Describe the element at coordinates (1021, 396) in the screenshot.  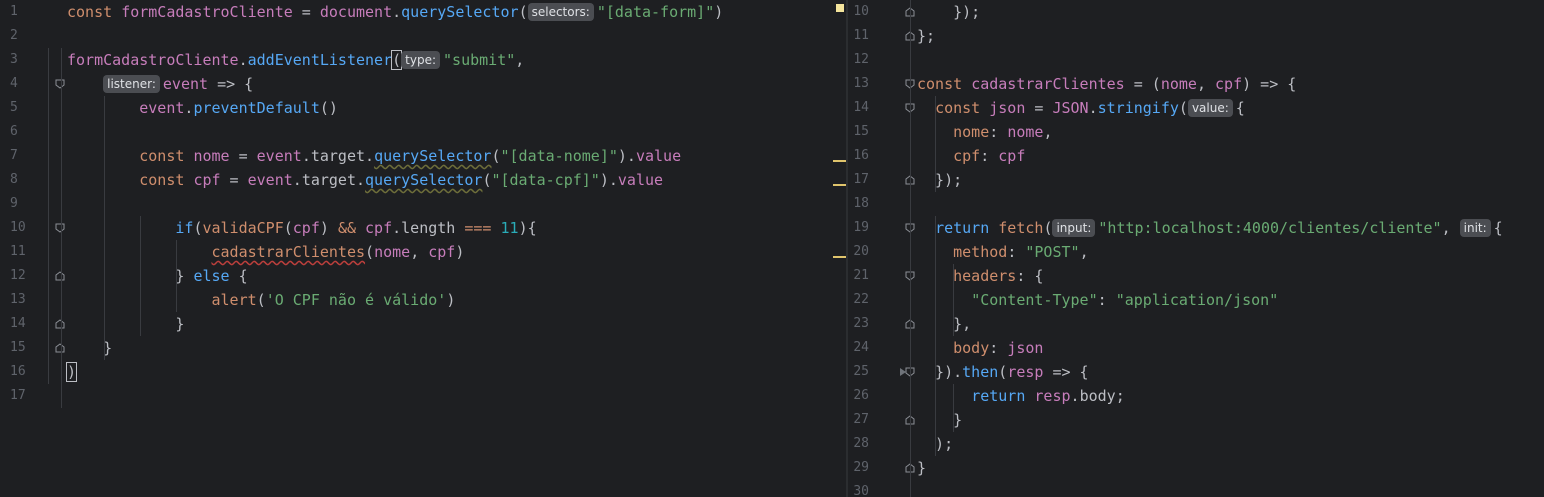
I see `code-text: return resp.body;` at that location.